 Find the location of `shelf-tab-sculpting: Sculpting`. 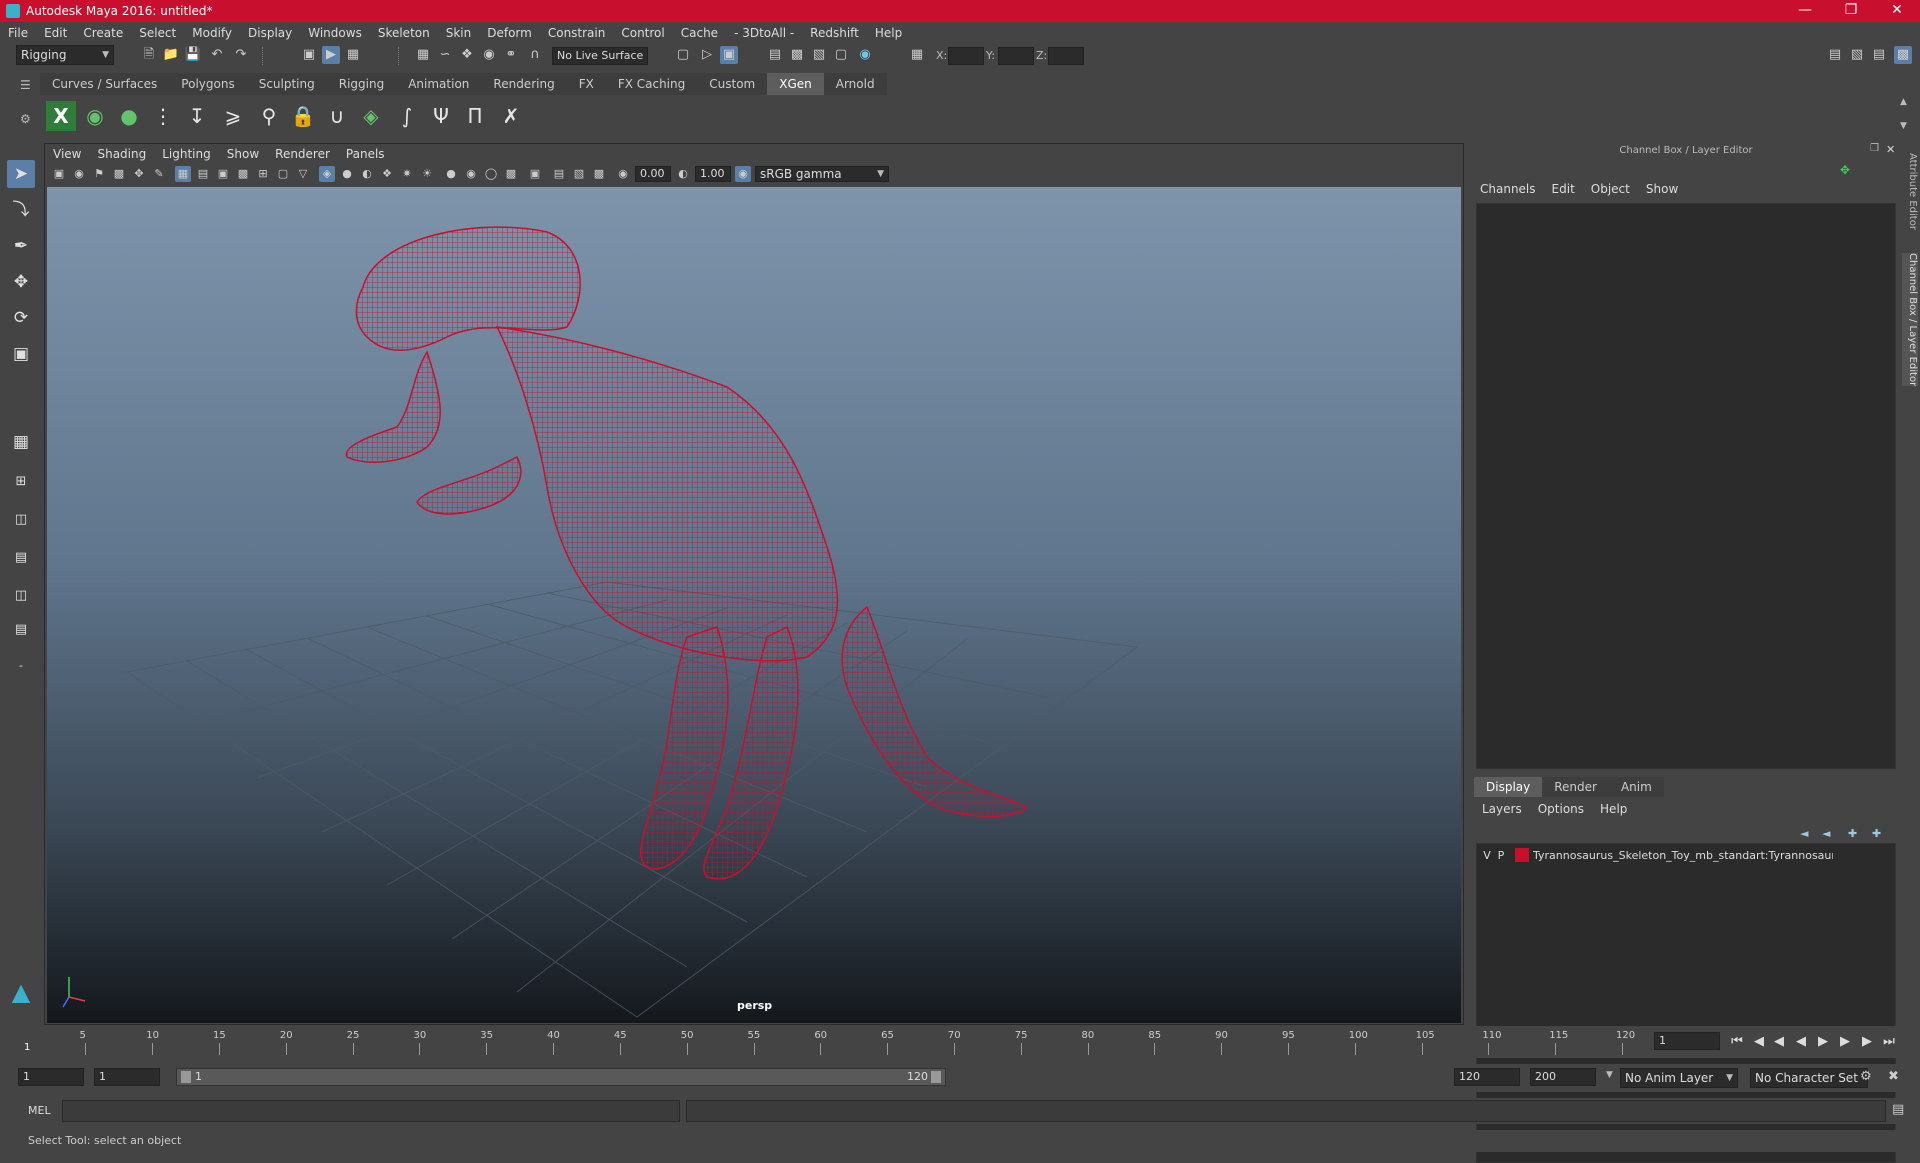

shelf-tab-sculpting: Sculpting is located at coordinates (286, 84).